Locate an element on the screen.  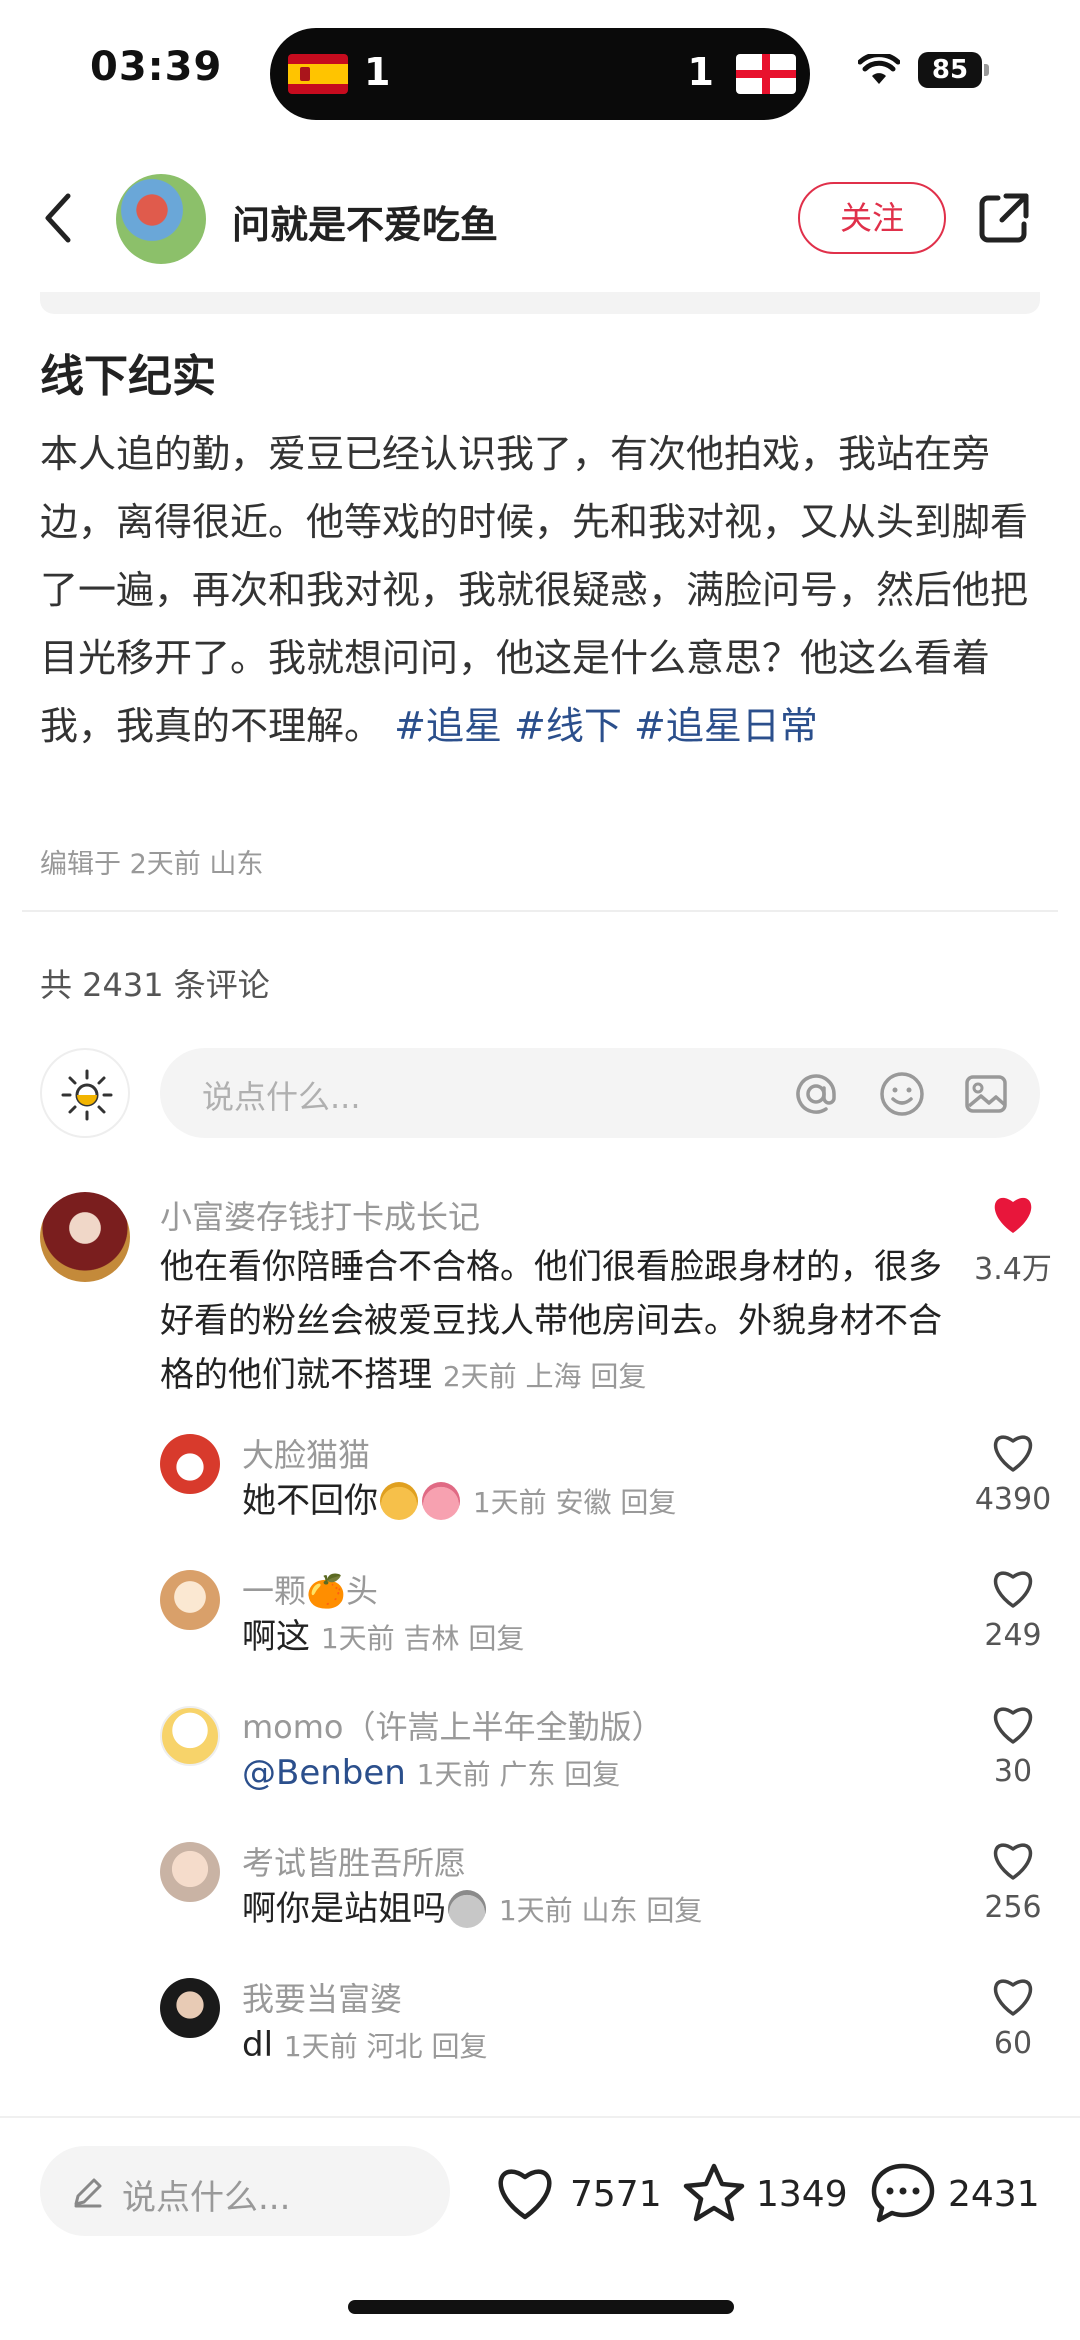
pencil-icon is located at coordinates (88, 2193).